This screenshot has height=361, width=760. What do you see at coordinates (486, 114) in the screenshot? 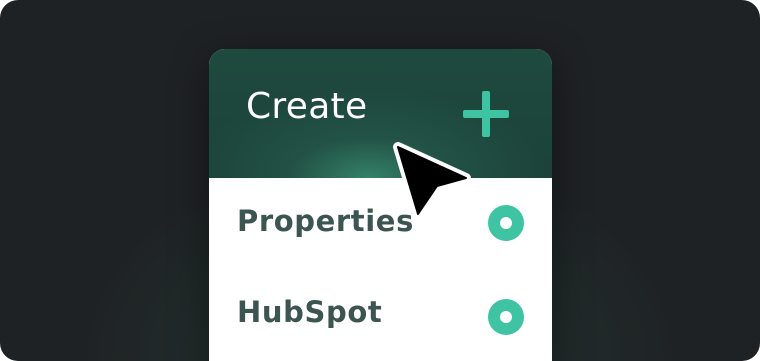
I see `plus-icon` at bounding box center [486, 114].